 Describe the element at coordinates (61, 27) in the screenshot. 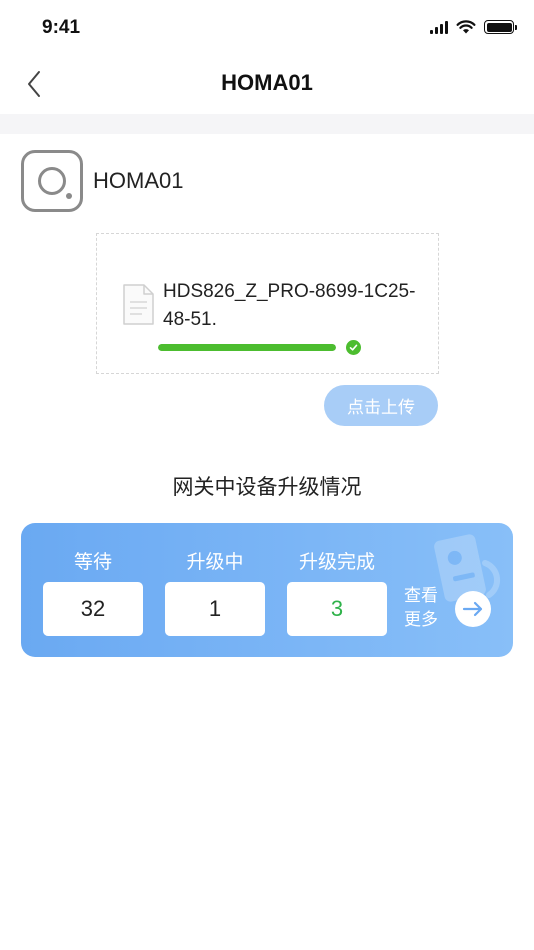

I see `status-time: 9:41` at that location.